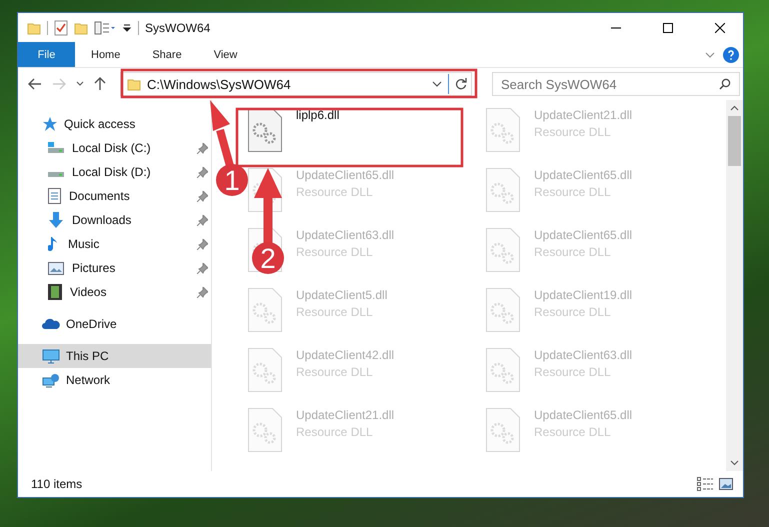 This screenshot has width=769, height=527. What do you see at coordinates (731, 54) in the screenshot?
I see `help-icon` at bounding box center [731, 54].